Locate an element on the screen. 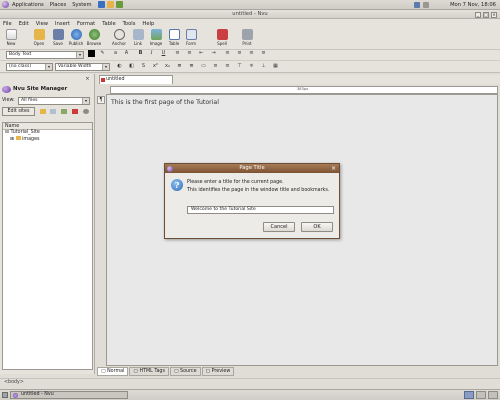 This screenshot has width=500, height=400. menu-help: Help is located at coordinates (148, 24).